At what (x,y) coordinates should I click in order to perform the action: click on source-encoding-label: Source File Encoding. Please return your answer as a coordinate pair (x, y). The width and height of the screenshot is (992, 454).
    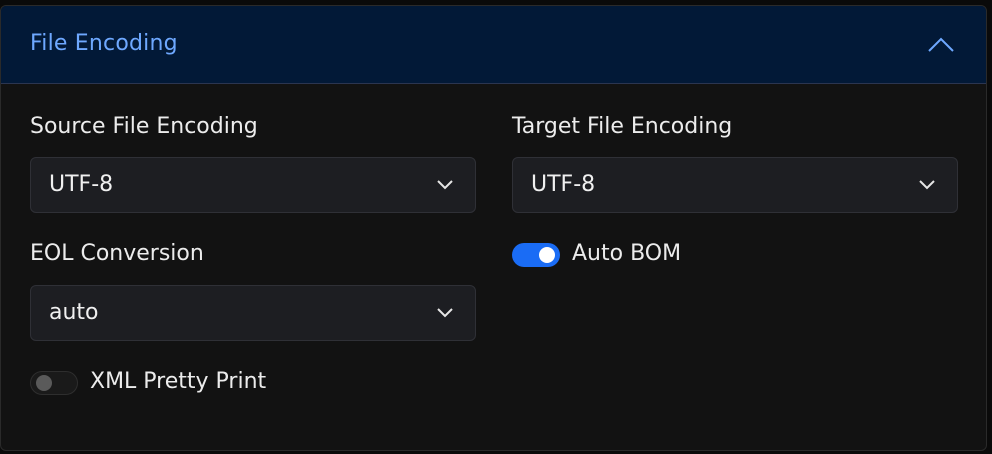
    Looking at the image, I should click on (144, 126).